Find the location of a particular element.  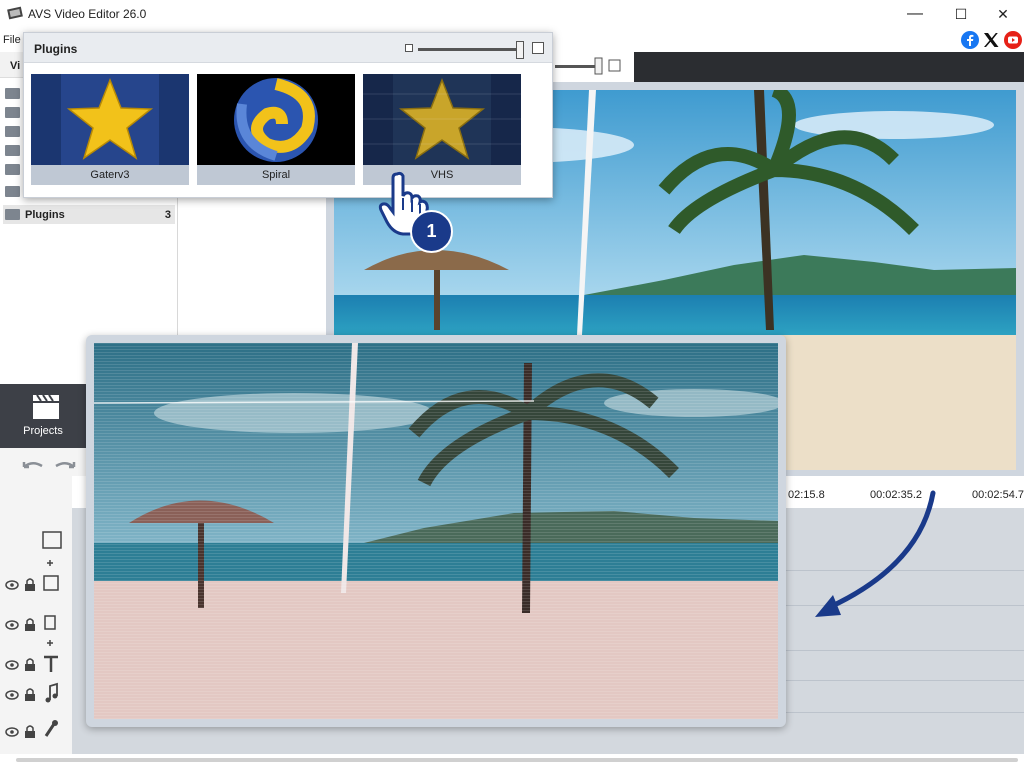

collection-panel-title: Vi is located at coordinates (15, 66).